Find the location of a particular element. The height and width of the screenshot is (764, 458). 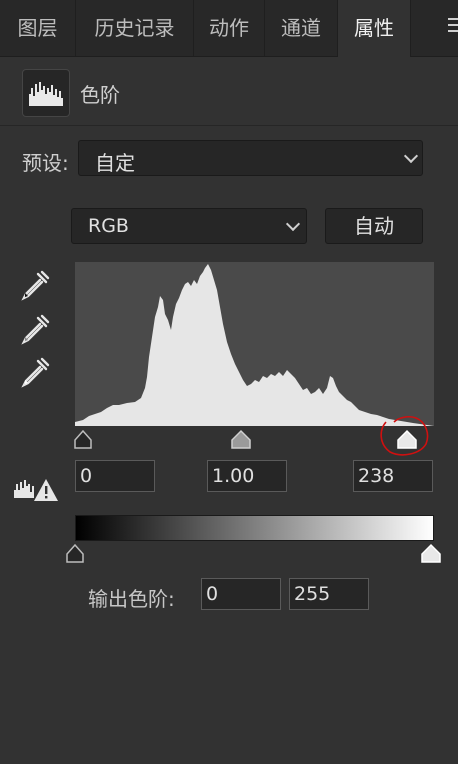

channel-value: RGB is located at coordinates (108, 226).